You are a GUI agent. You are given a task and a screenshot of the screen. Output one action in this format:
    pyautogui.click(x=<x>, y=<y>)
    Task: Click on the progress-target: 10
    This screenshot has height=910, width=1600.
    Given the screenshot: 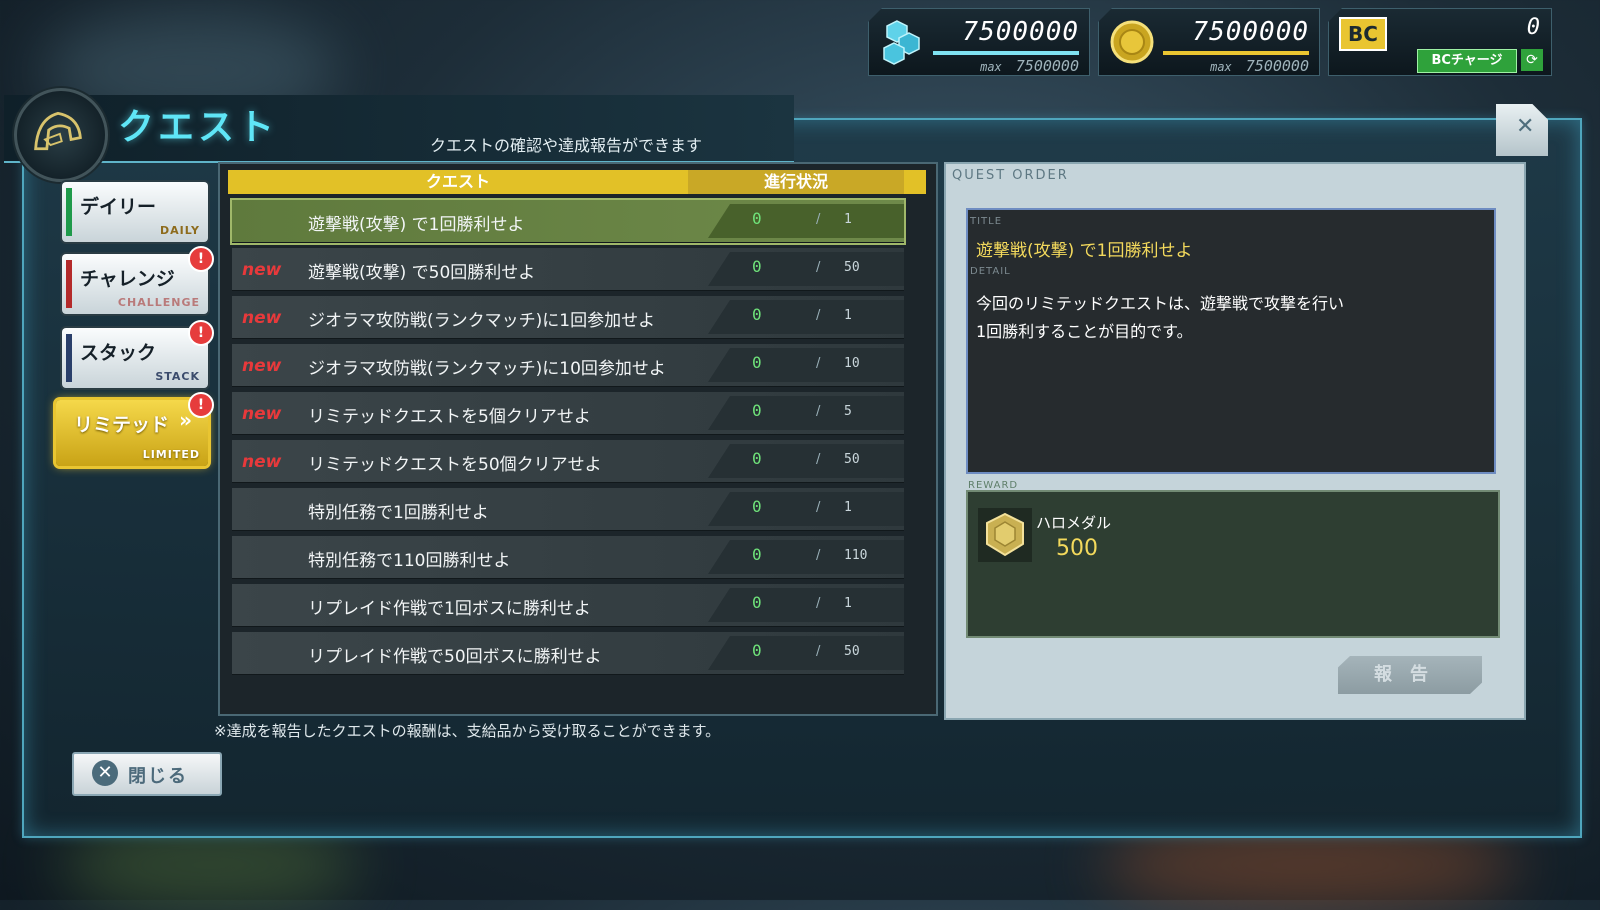 What is the action you would take?
    pyautogui.click(x=852, y=363)
    